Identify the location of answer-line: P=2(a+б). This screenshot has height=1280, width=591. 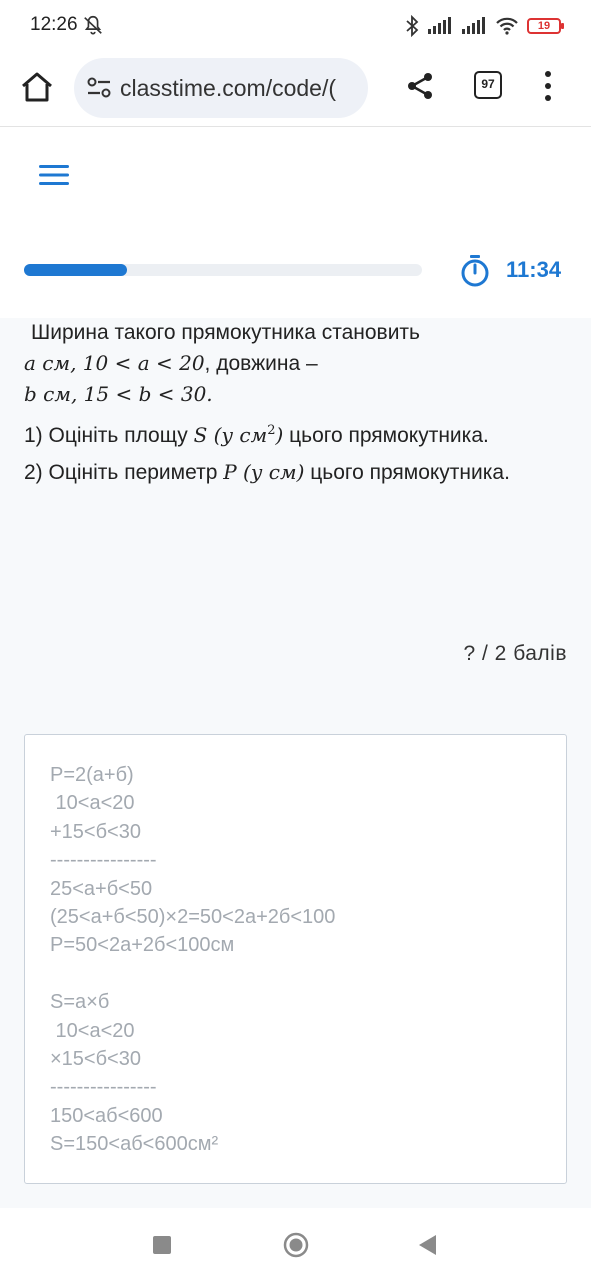
(92, 775).